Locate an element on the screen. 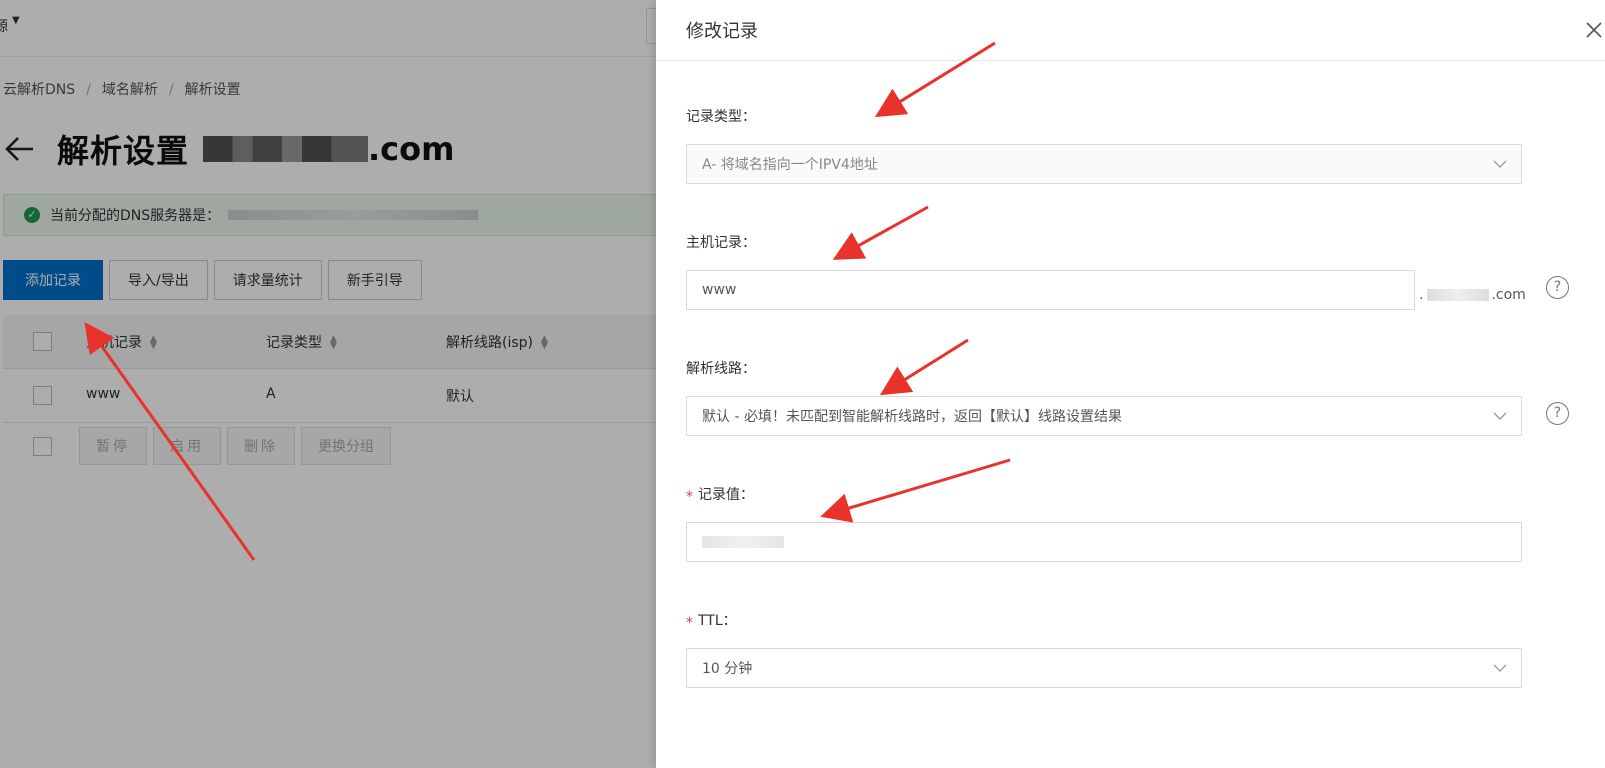 The height and width of the screenshot is (768, 1605). line-value: 默认 - 必填！未匹配到智能解析线路时，返回【默认】线路设置结果 is located at coordinates (912, 417).